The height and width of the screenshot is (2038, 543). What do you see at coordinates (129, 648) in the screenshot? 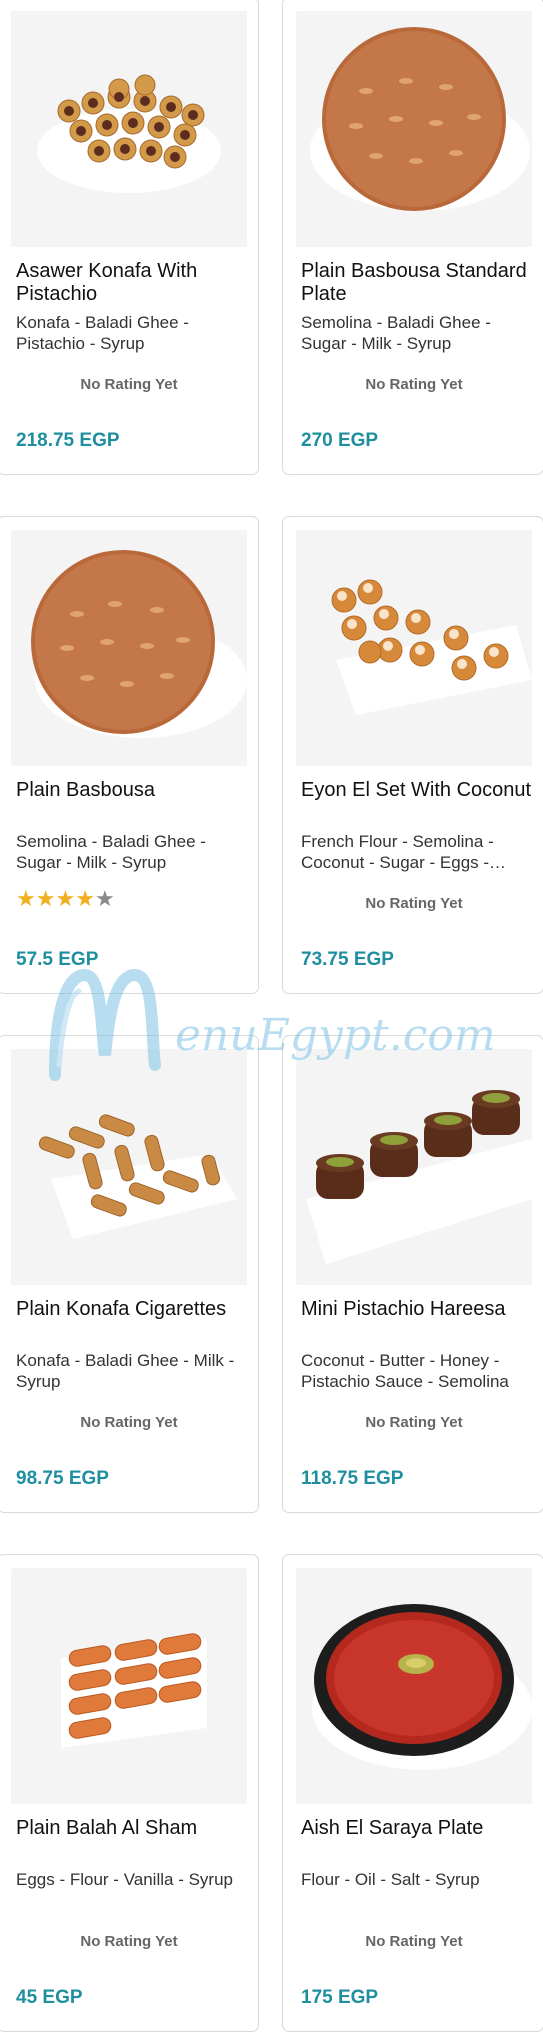
I see `basbousa-photo` at bounding box center [129, 648].